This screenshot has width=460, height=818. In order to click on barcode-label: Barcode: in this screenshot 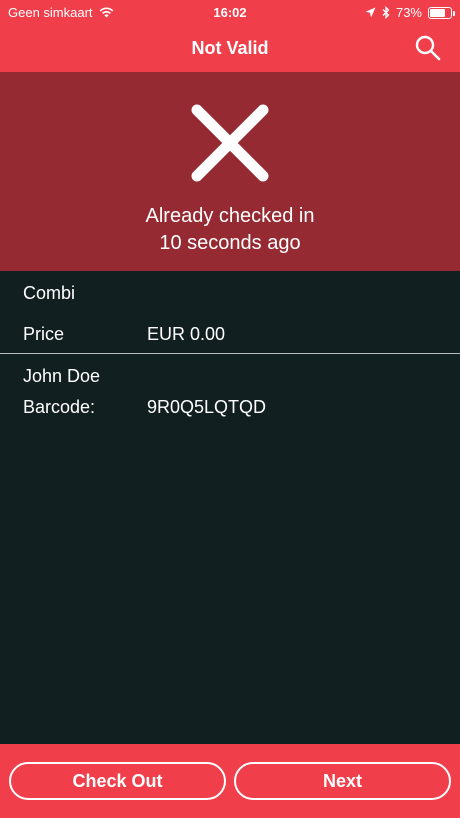, I will do `click(59, 407)`.